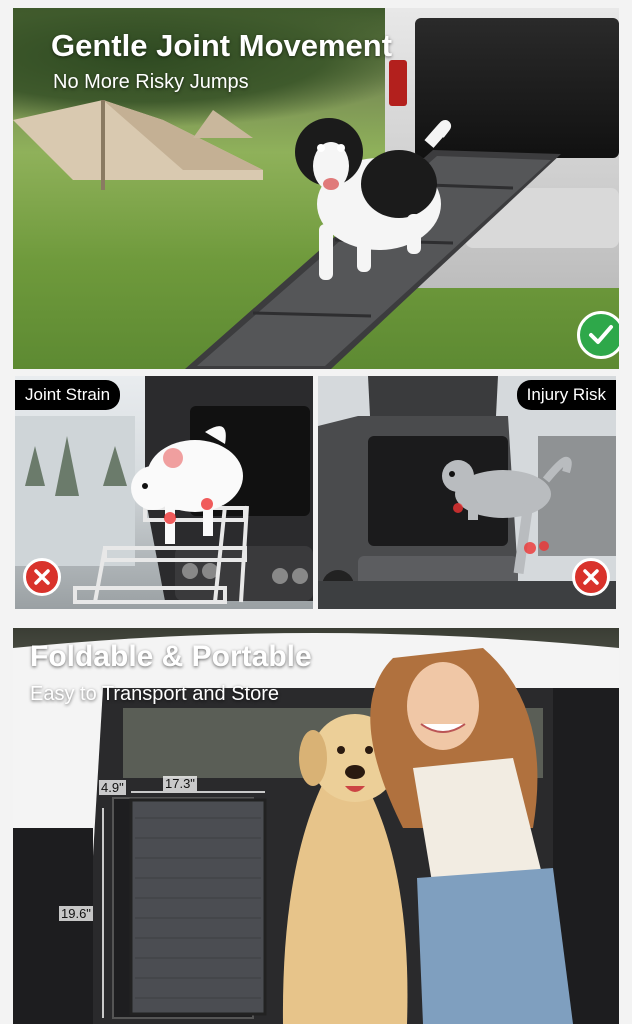 This screenshot has height=1024, width=632. I want to click on joint-strain-panel: Joint Strain, so click(164, 492).